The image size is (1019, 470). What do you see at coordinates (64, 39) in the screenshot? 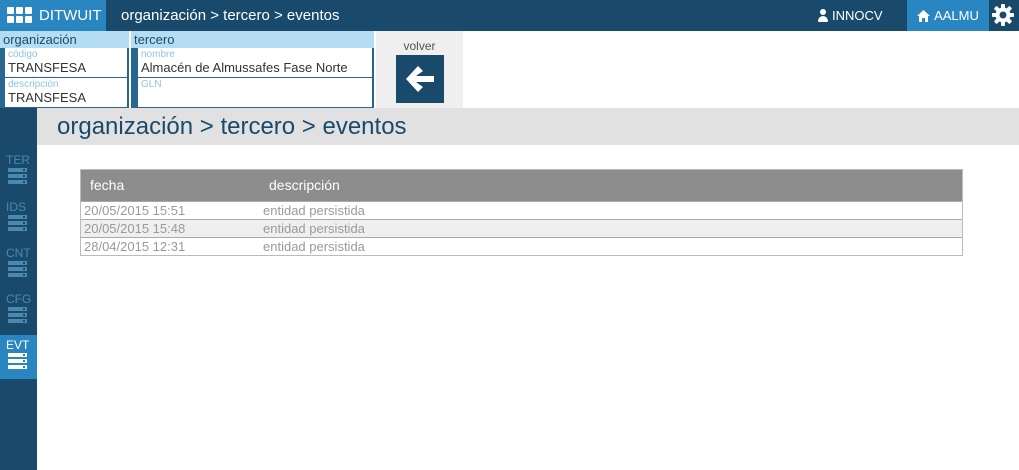
I see `organization-panel-title: organización` at bounding box center [64, 39].